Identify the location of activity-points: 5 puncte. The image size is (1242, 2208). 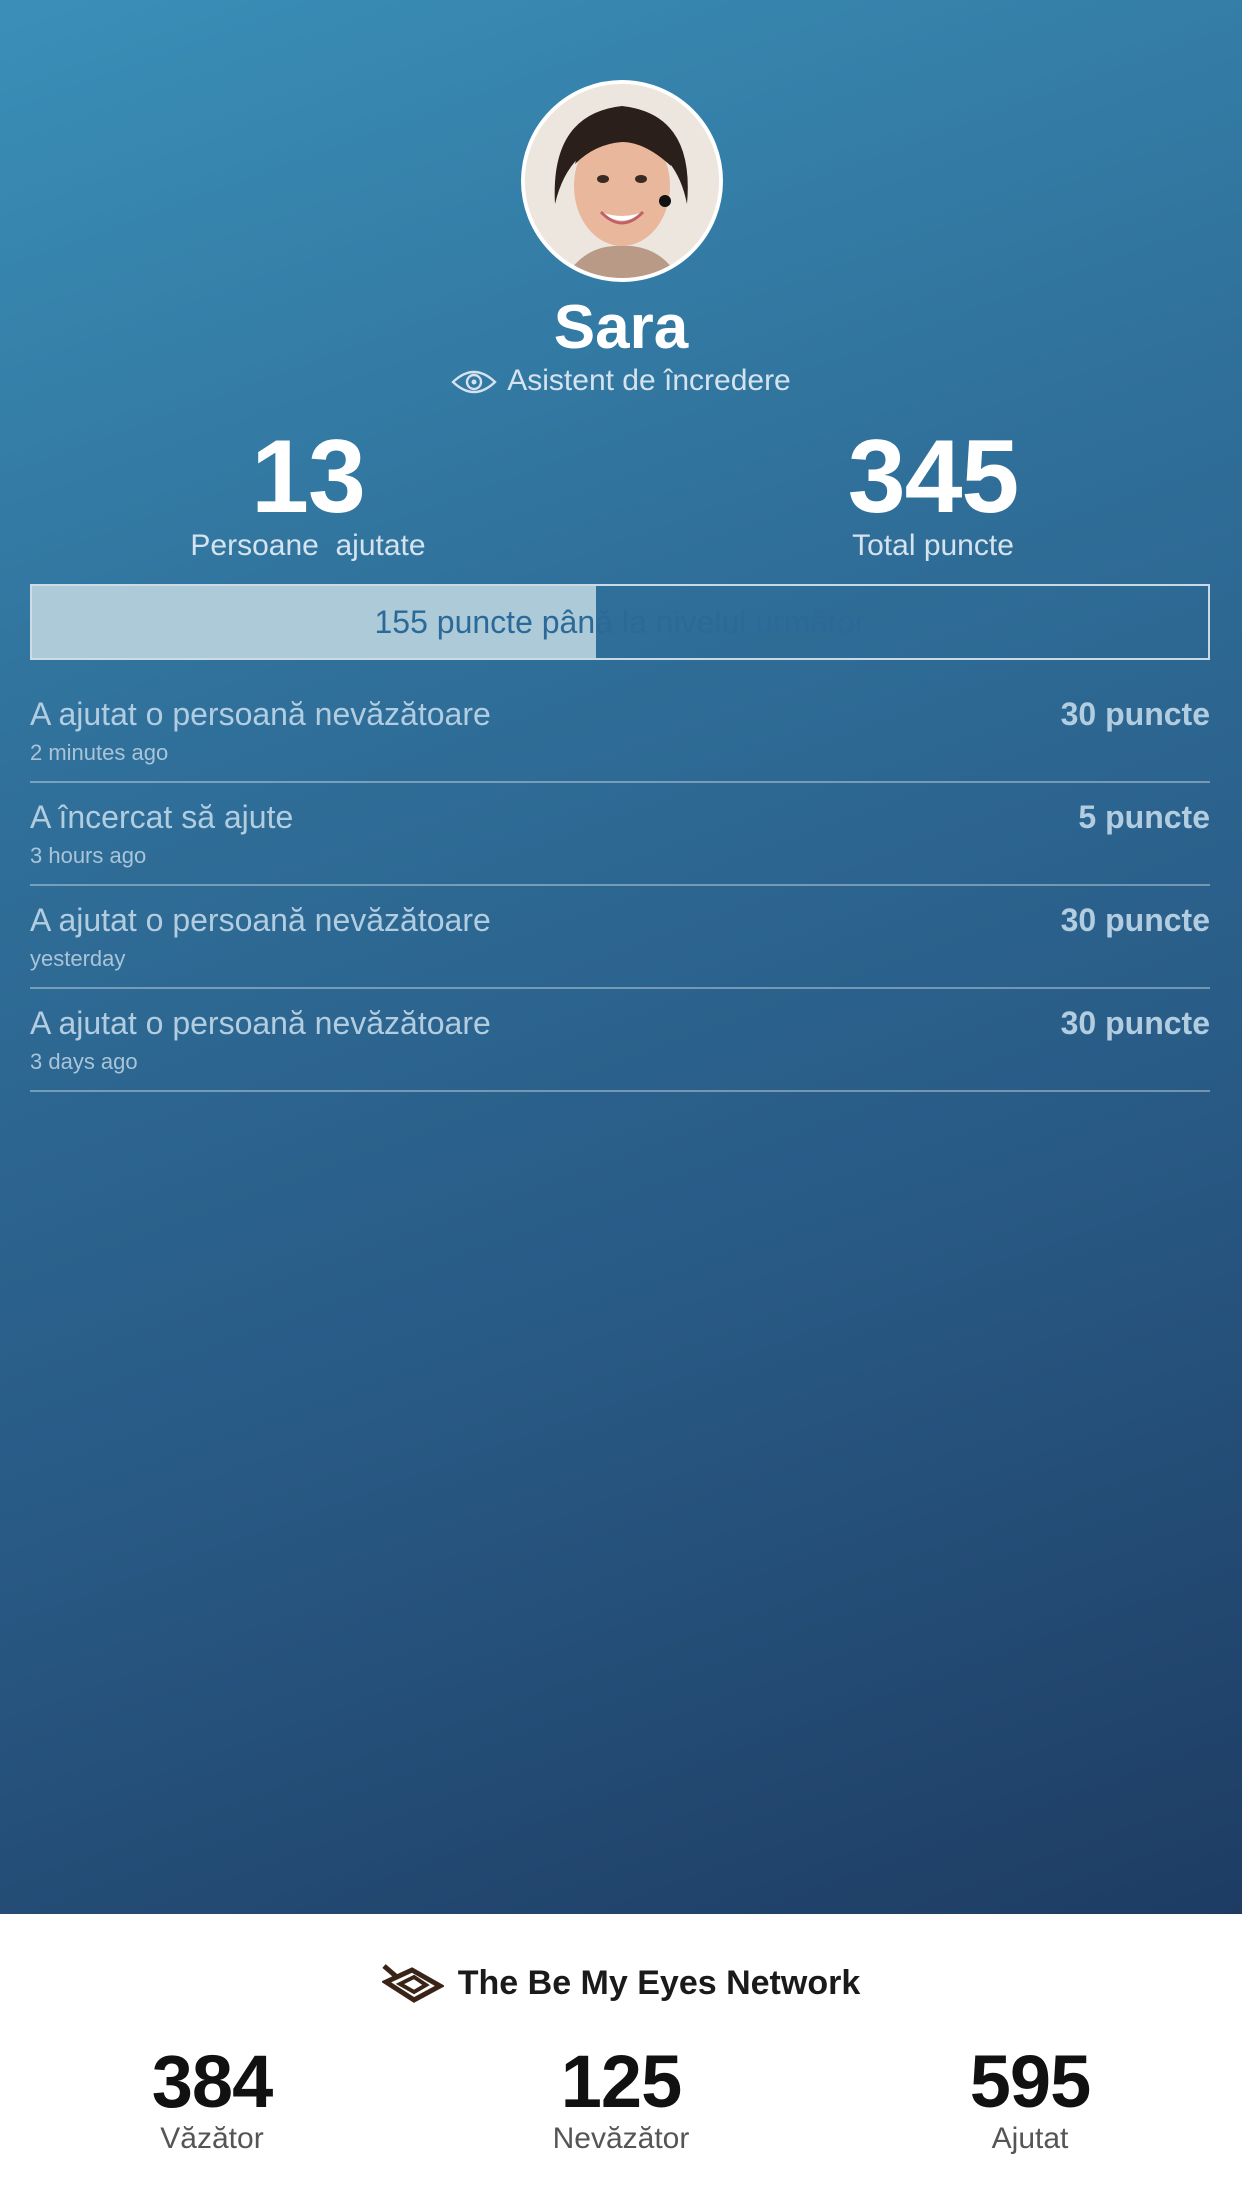
(1144, 817).